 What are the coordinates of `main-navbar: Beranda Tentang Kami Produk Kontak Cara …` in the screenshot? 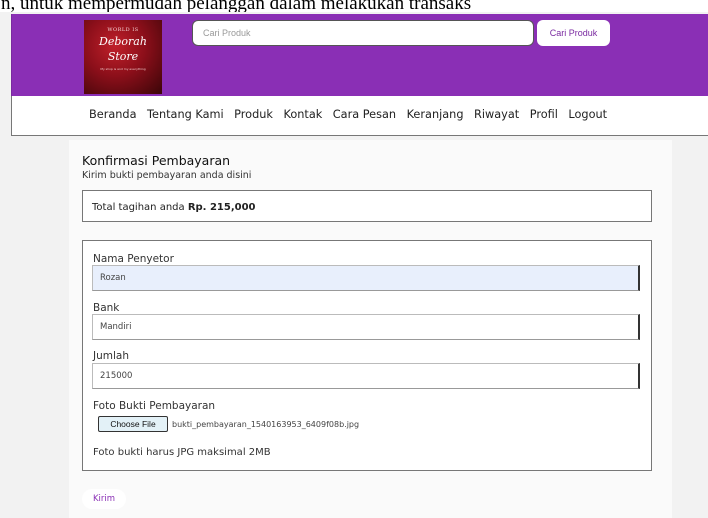 It's located at (359, 116).